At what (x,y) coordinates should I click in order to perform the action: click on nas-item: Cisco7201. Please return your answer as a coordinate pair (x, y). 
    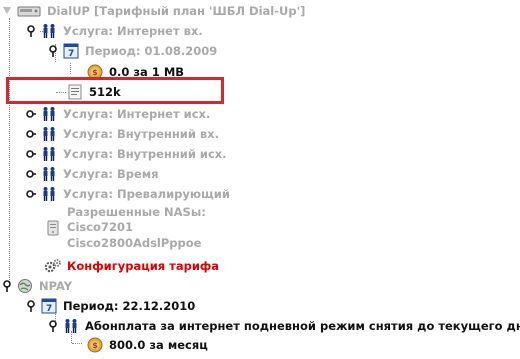
    Looking at the image, I should click on (100, 227).